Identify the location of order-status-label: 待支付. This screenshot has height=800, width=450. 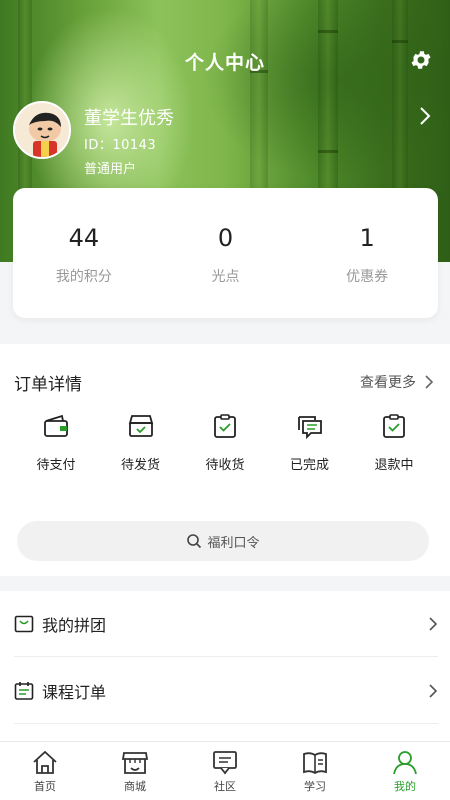
(56, 465).